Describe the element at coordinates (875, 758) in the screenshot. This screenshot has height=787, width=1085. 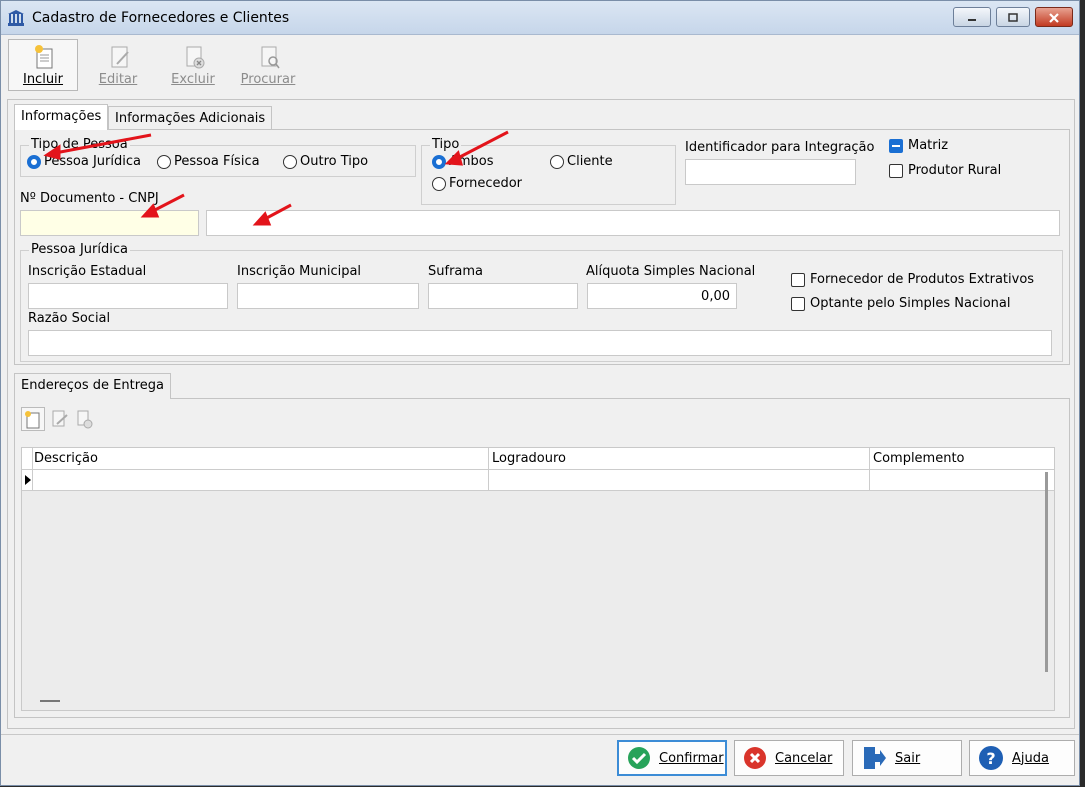
I see `exit-door-icon` at that location.